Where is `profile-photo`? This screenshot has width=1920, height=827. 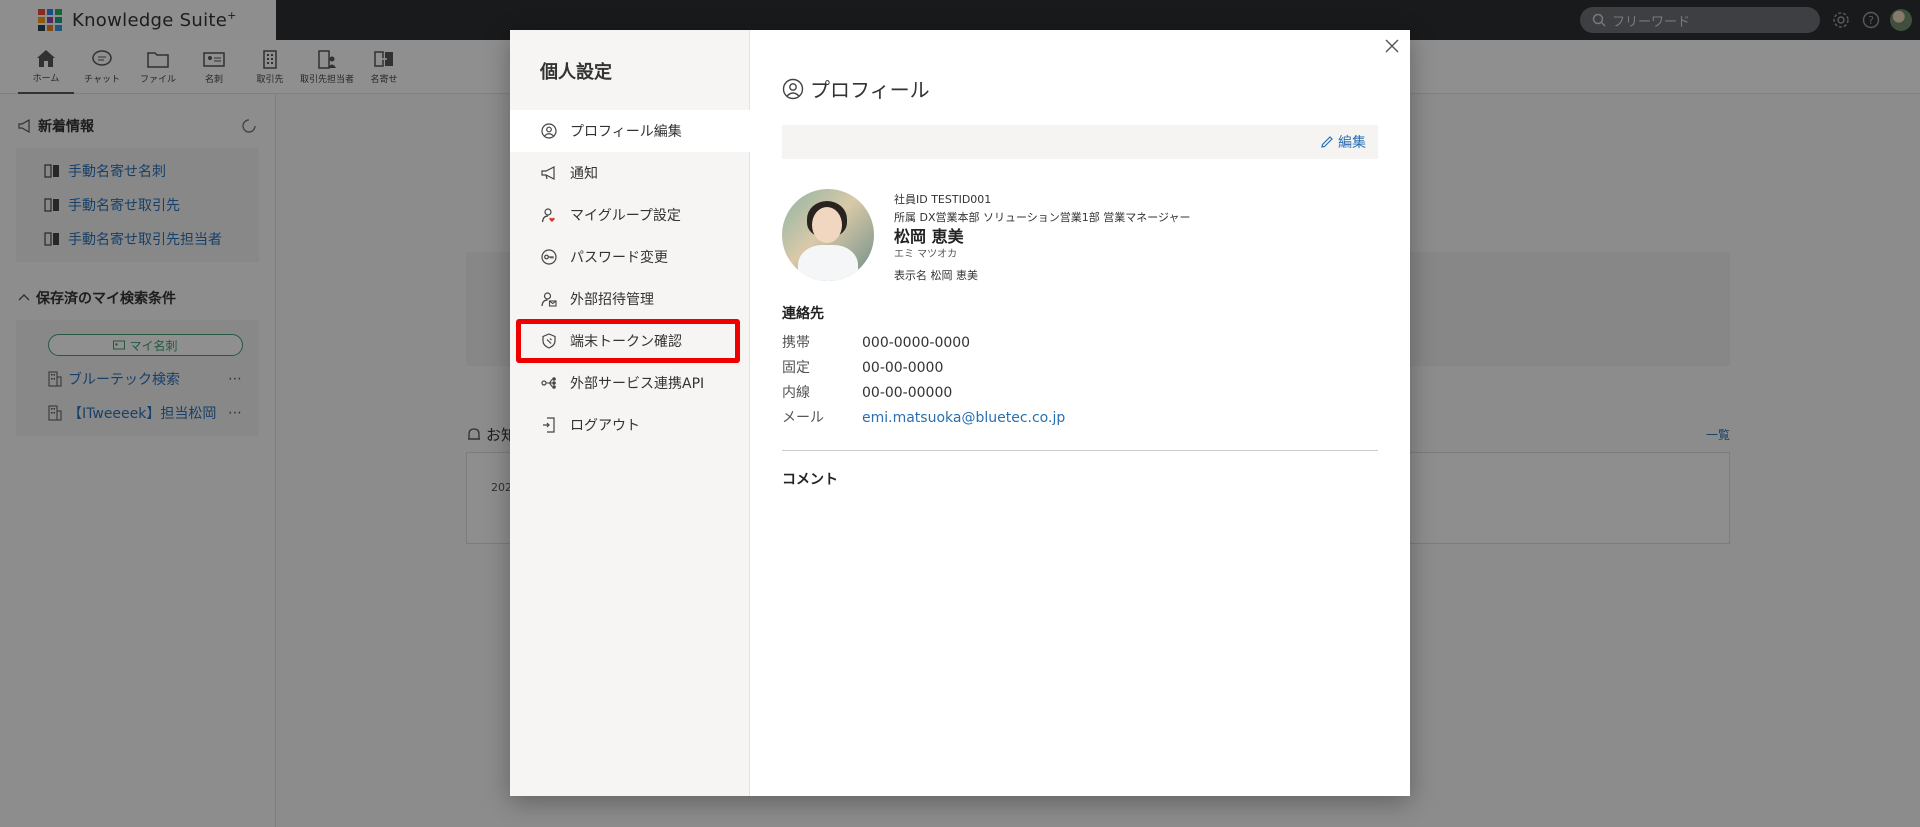
profile-photo is located at coordinates (828, 235).